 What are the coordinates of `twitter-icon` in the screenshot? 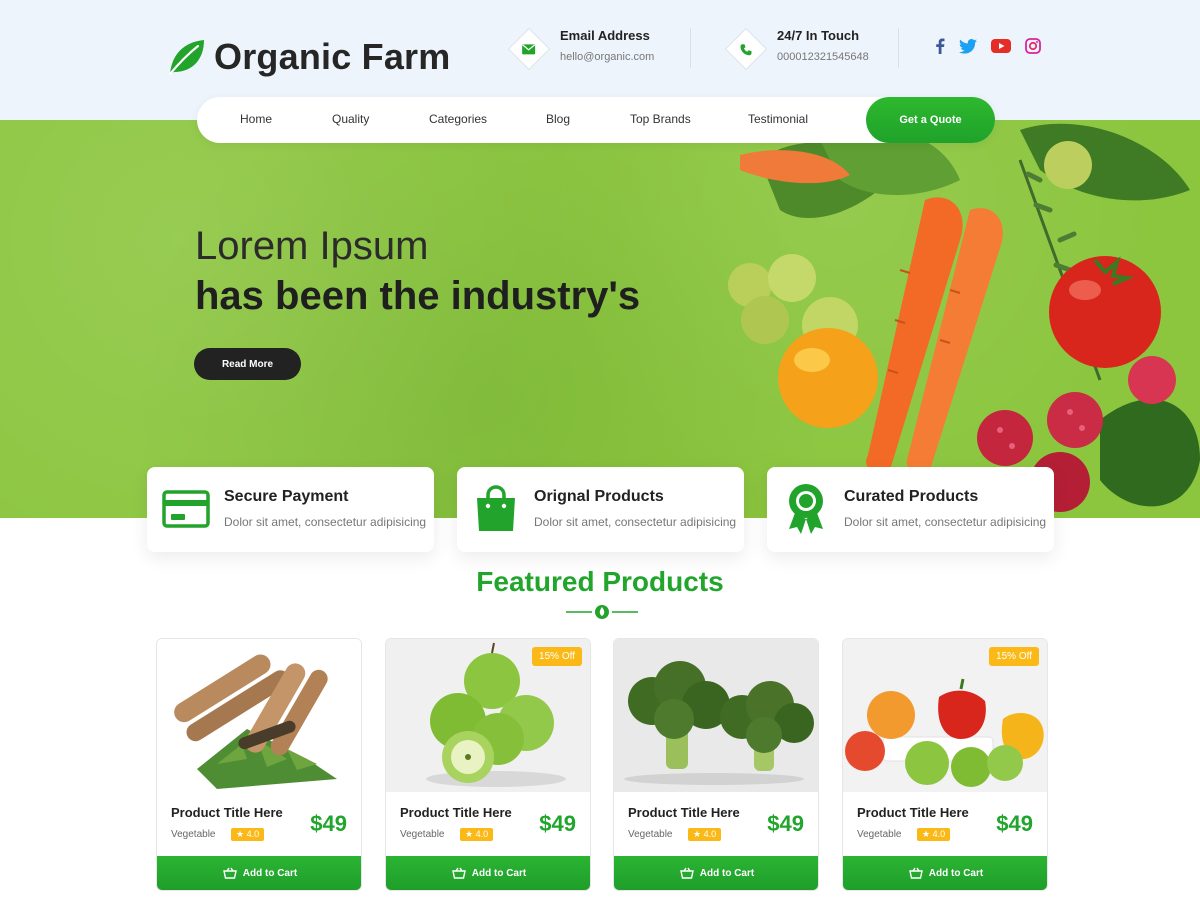 It's located at (968, 46).